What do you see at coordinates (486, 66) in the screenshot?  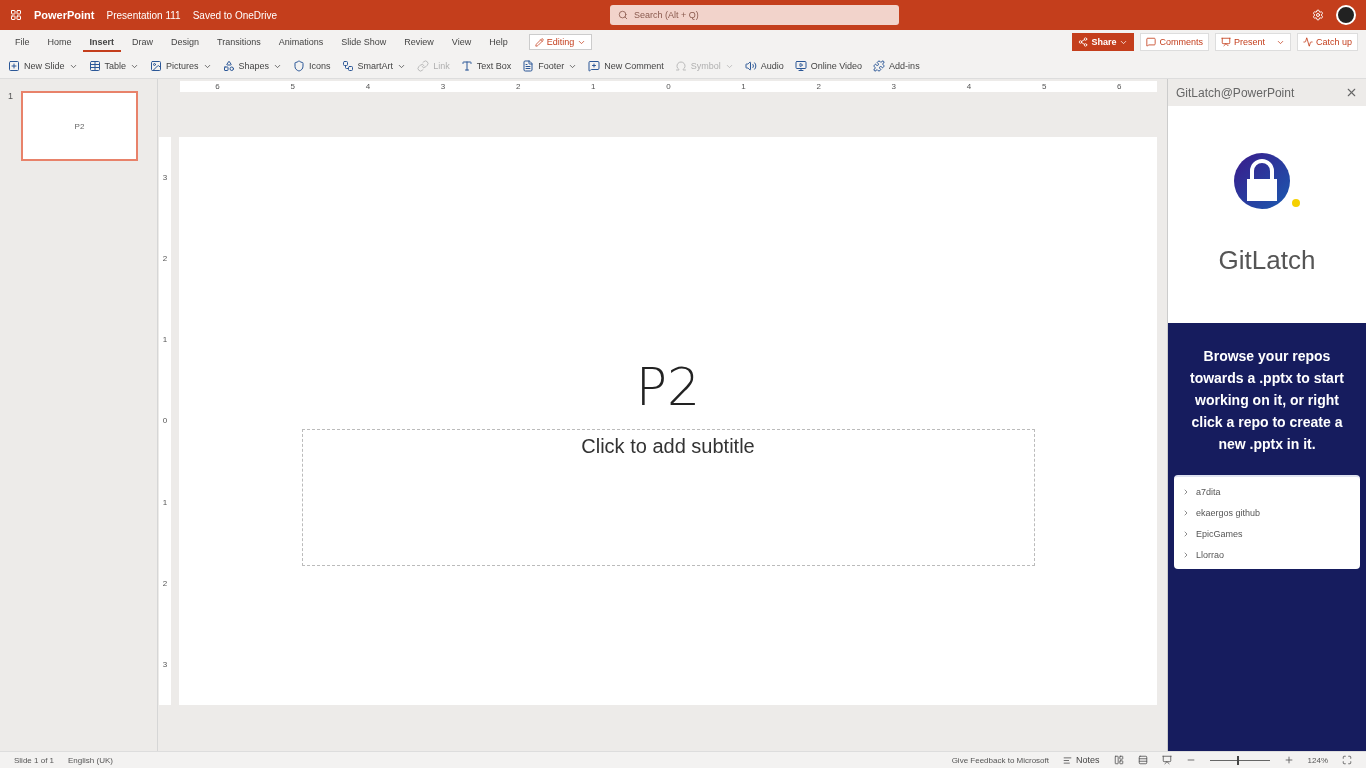 I see `toolbar-button: Text Box` at bounding box center [486, 66].